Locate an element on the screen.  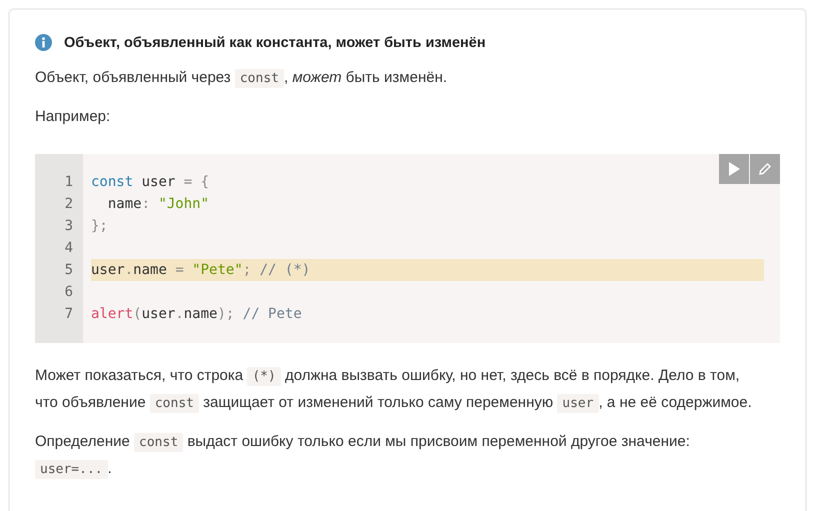
pencil-icon is located at coordinates (765, 169).